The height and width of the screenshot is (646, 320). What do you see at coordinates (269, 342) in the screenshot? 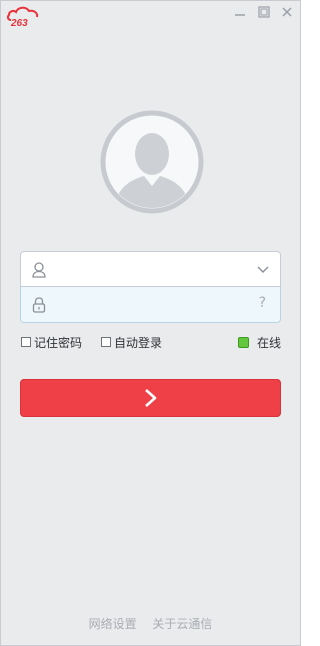
I see `online-status-label: 在线` at bounding box center [269, 342].